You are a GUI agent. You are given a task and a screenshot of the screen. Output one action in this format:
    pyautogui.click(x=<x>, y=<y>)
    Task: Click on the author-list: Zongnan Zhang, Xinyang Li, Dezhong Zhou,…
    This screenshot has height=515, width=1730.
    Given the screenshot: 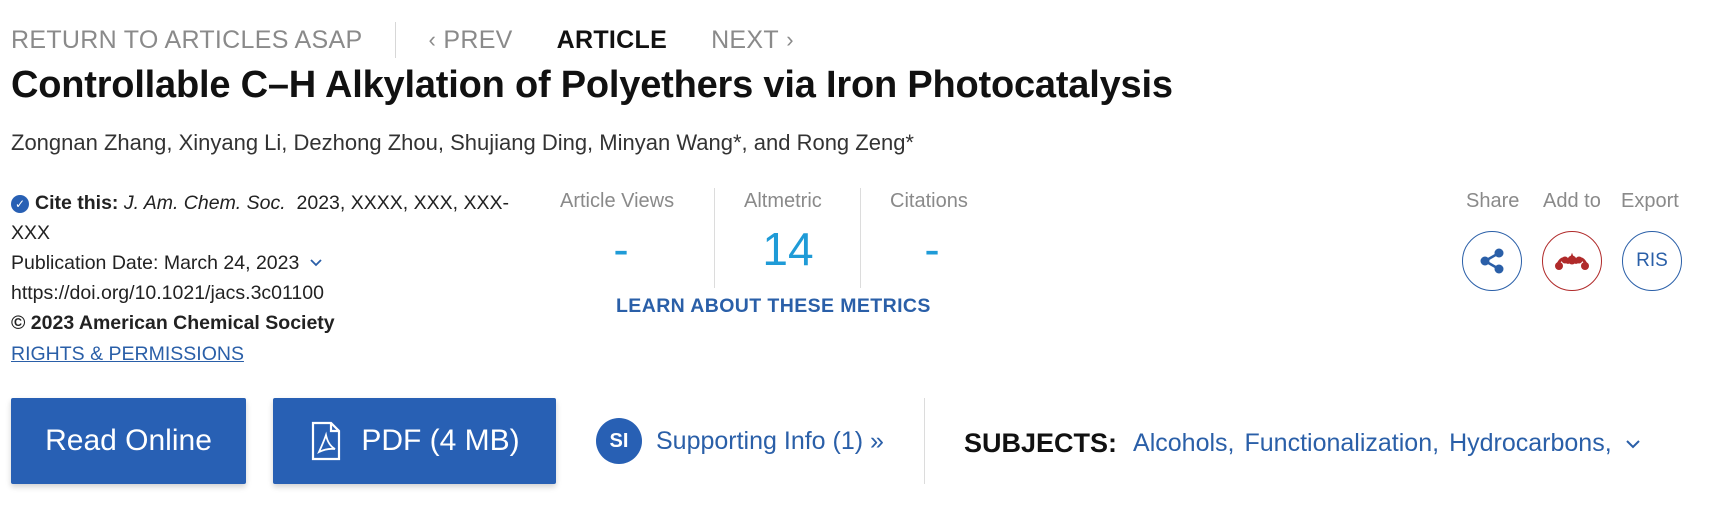 What is the action you would take?
    pyautogui.click(x=462, y=143)
    